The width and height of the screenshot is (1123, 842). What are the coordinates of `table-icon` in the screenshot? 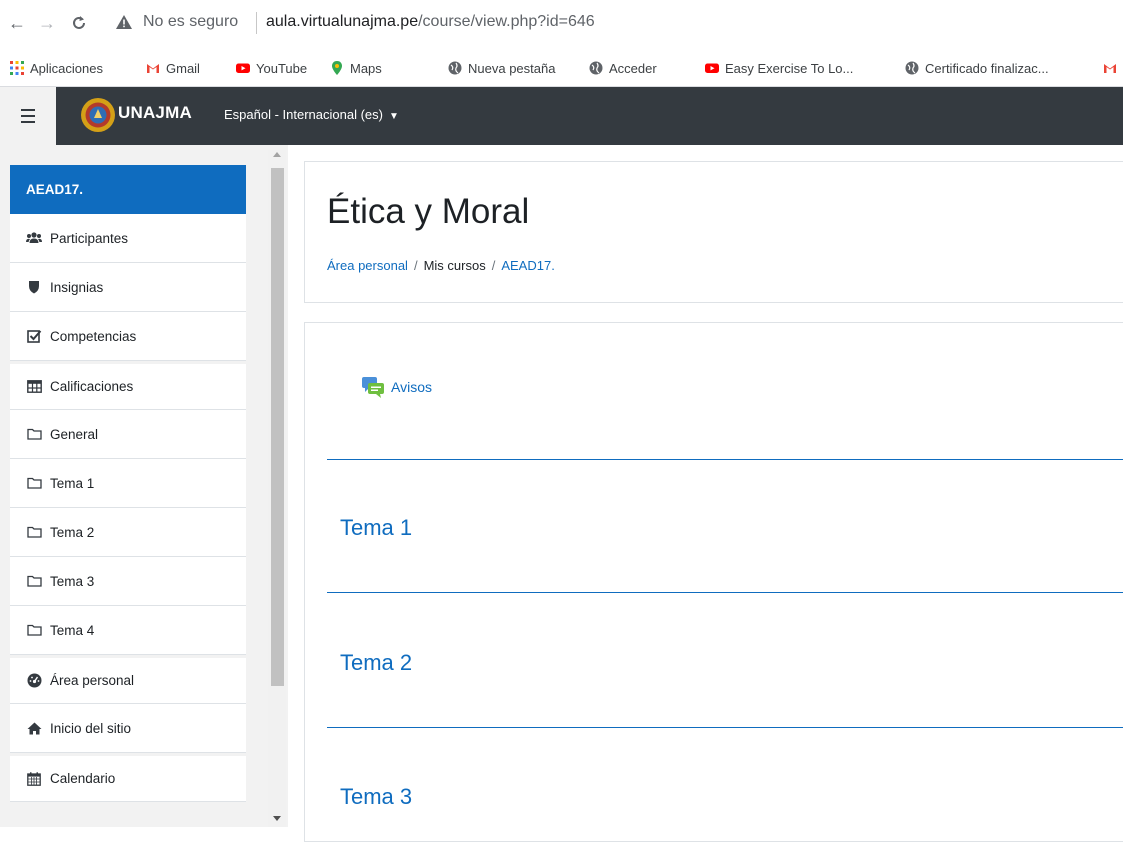 It's located at (34, 387).